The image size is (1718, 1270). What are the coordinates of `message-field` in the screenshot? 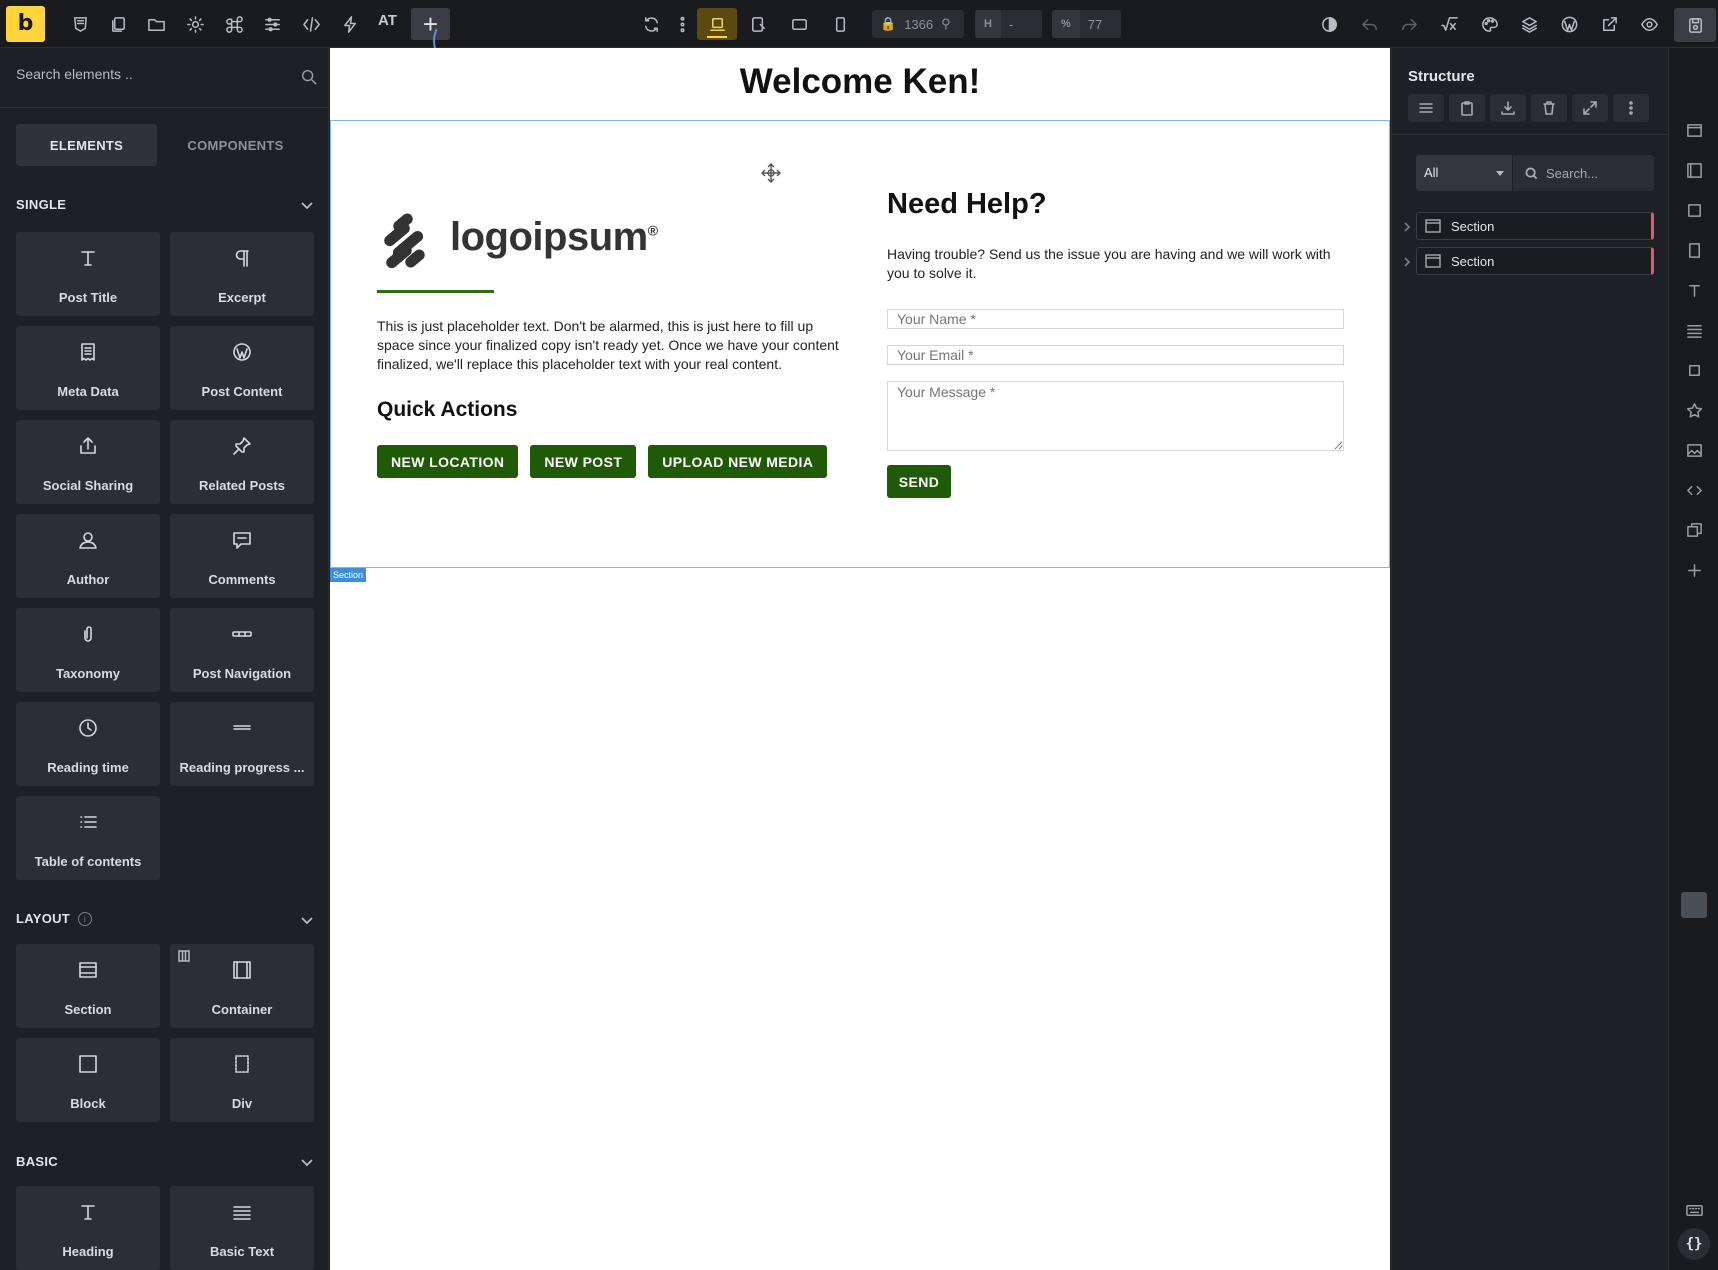 It's located at (1115, 416).